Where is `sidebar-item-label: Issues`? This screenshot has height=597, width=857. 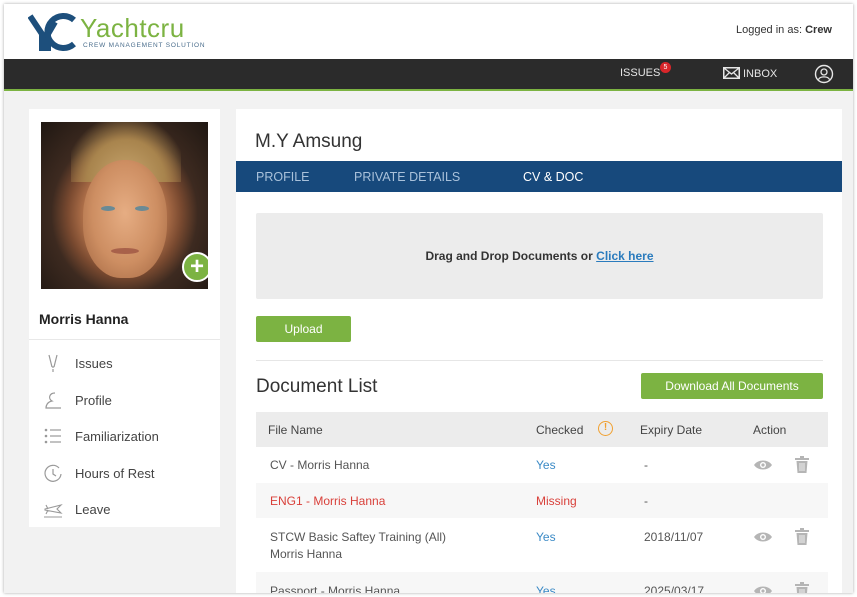
sidebar-item-label: Issues is located at coordinates (94, 363).